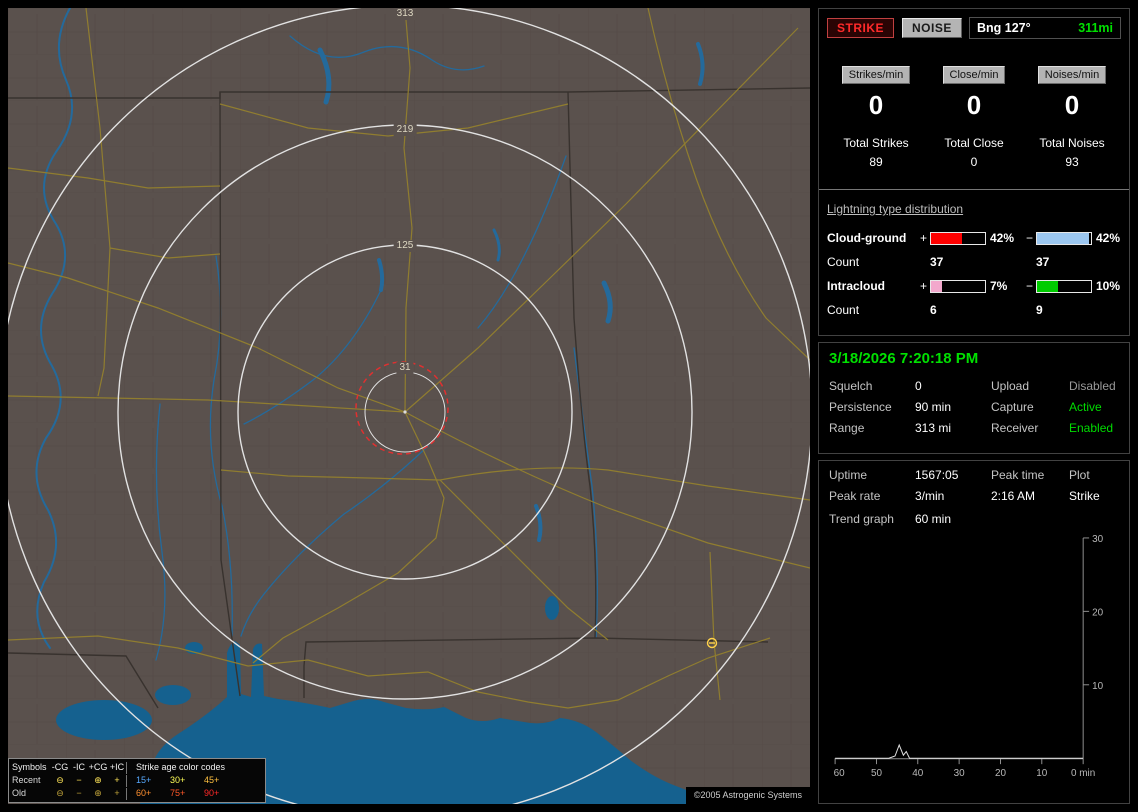 This screenshot has height=812, width=1138. I want to click on section-divider, so click(974, 189).